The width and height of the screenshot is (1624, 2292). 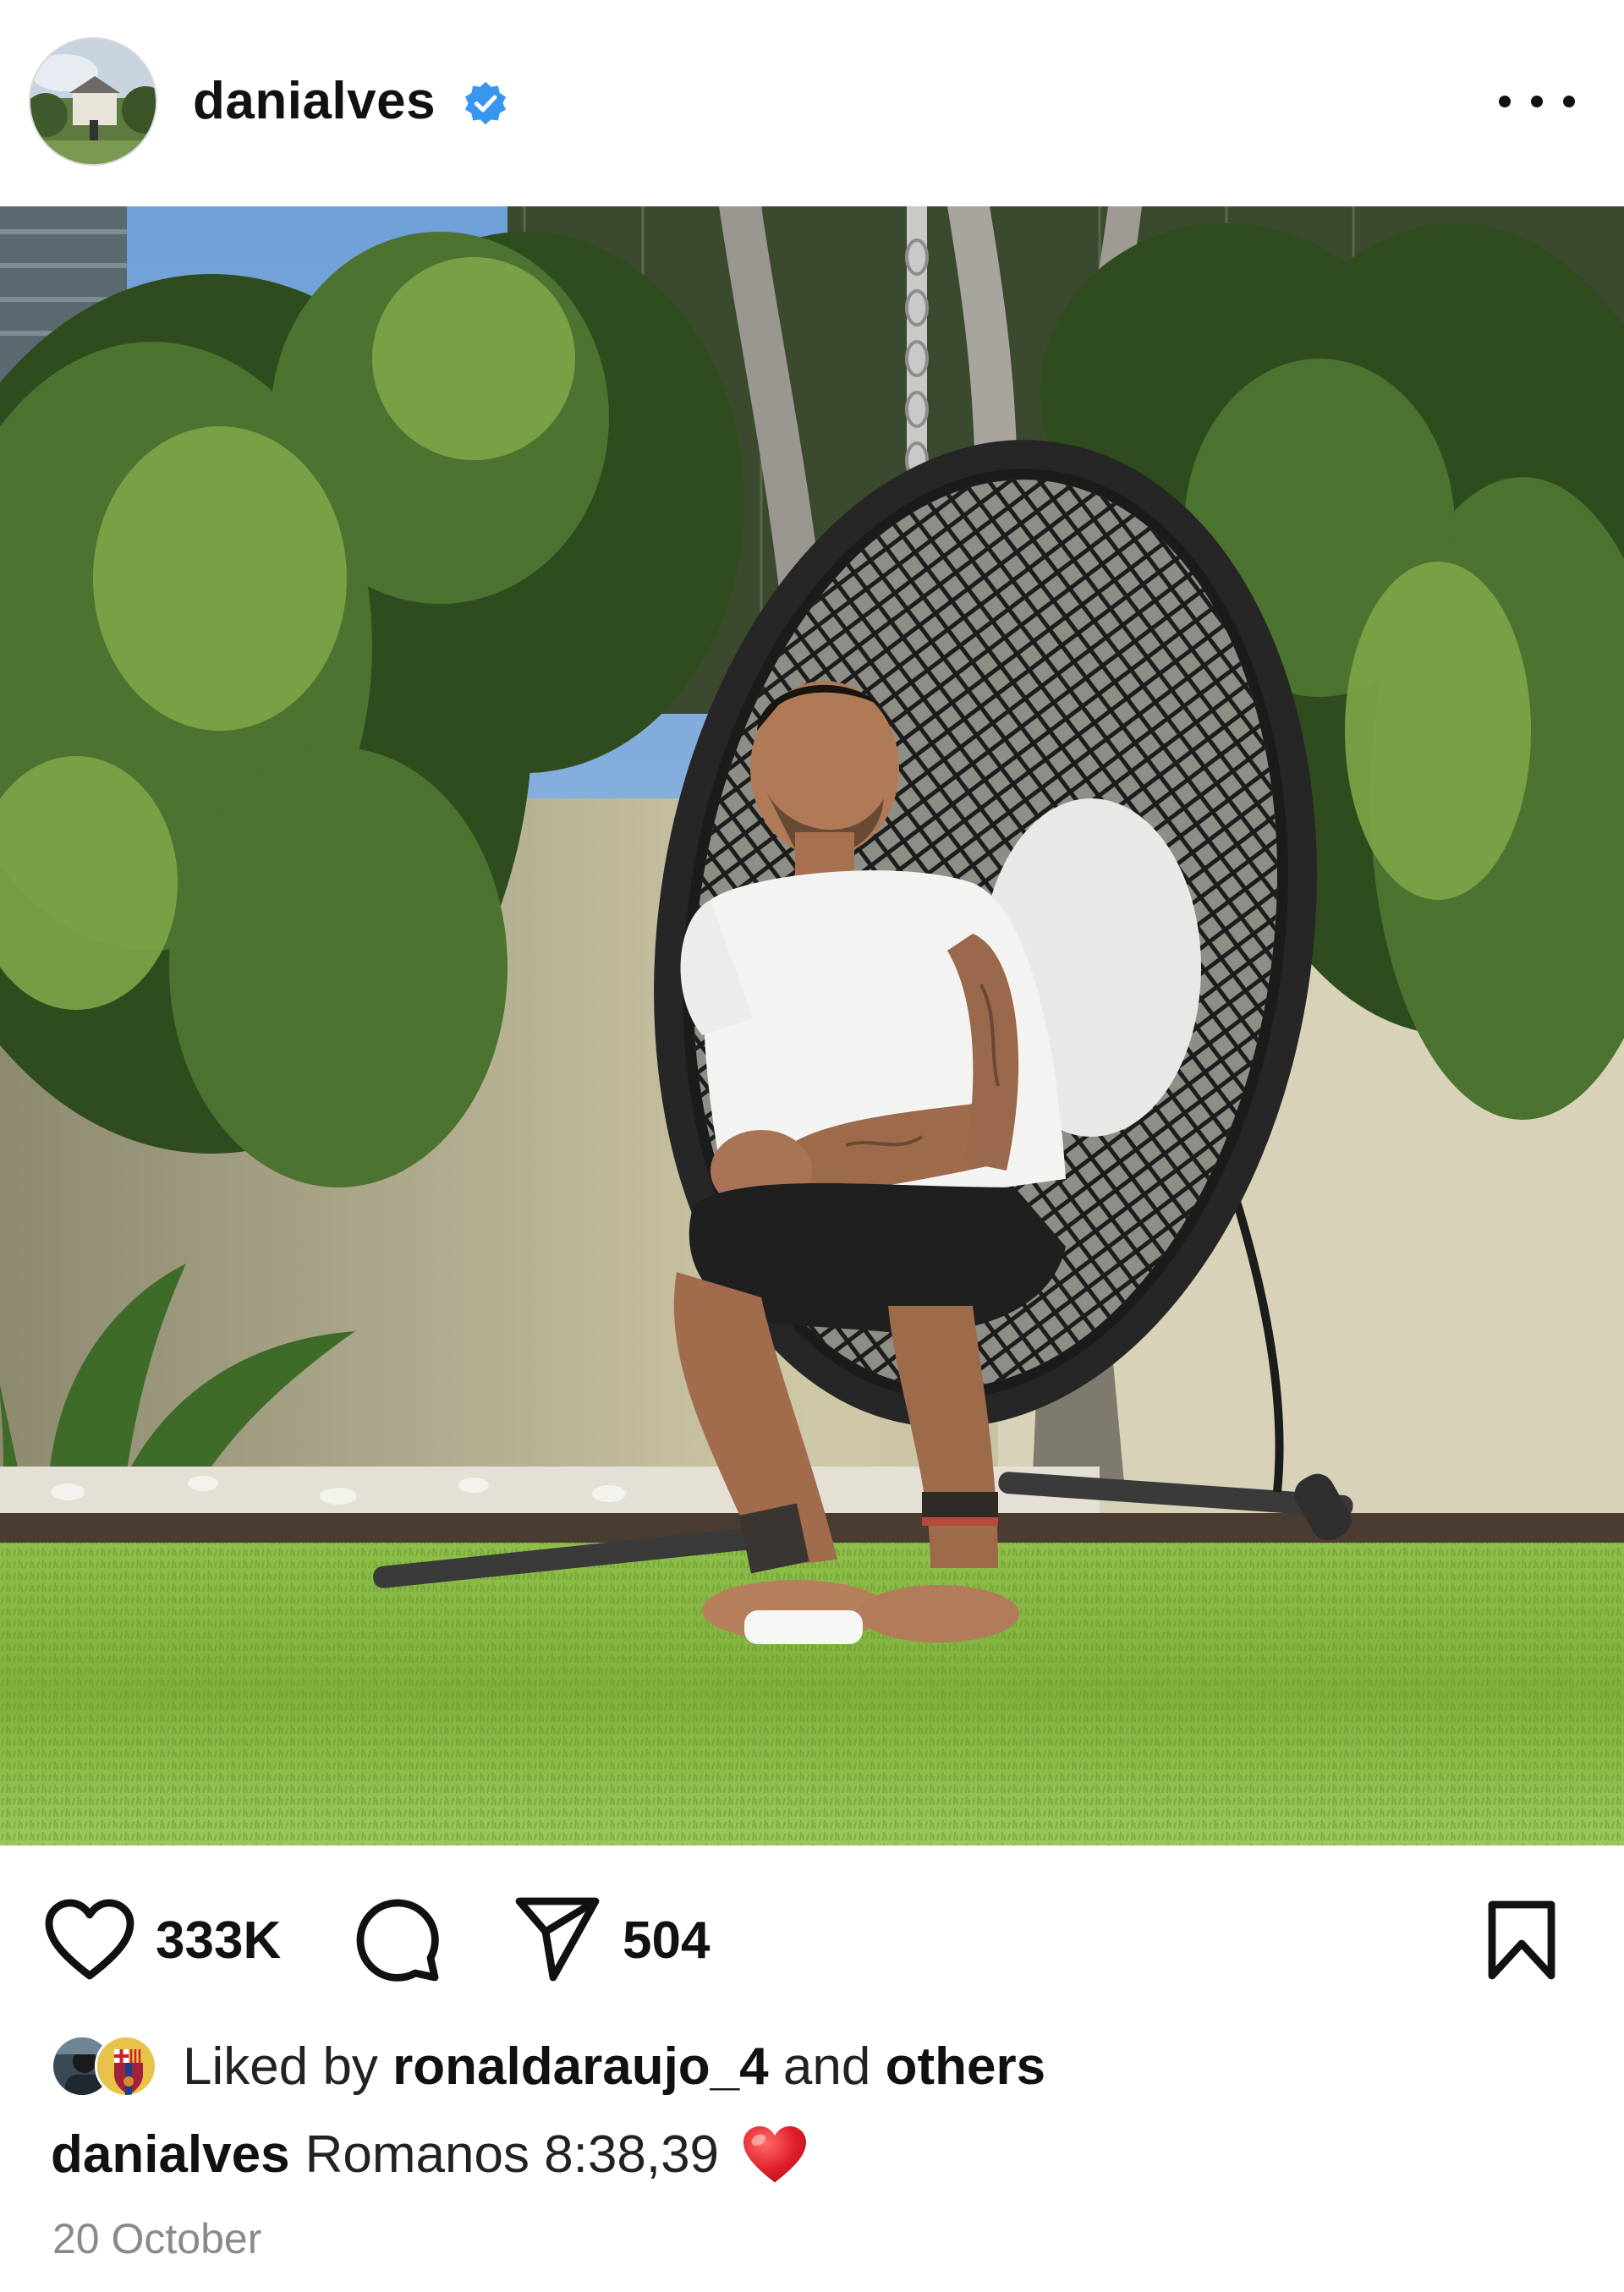 What do you see at coordinates (580, 2066) in the screenshot?
I see `liked-by-user-link: ronaldaraujo_4` at bounding box center [580, 2066].